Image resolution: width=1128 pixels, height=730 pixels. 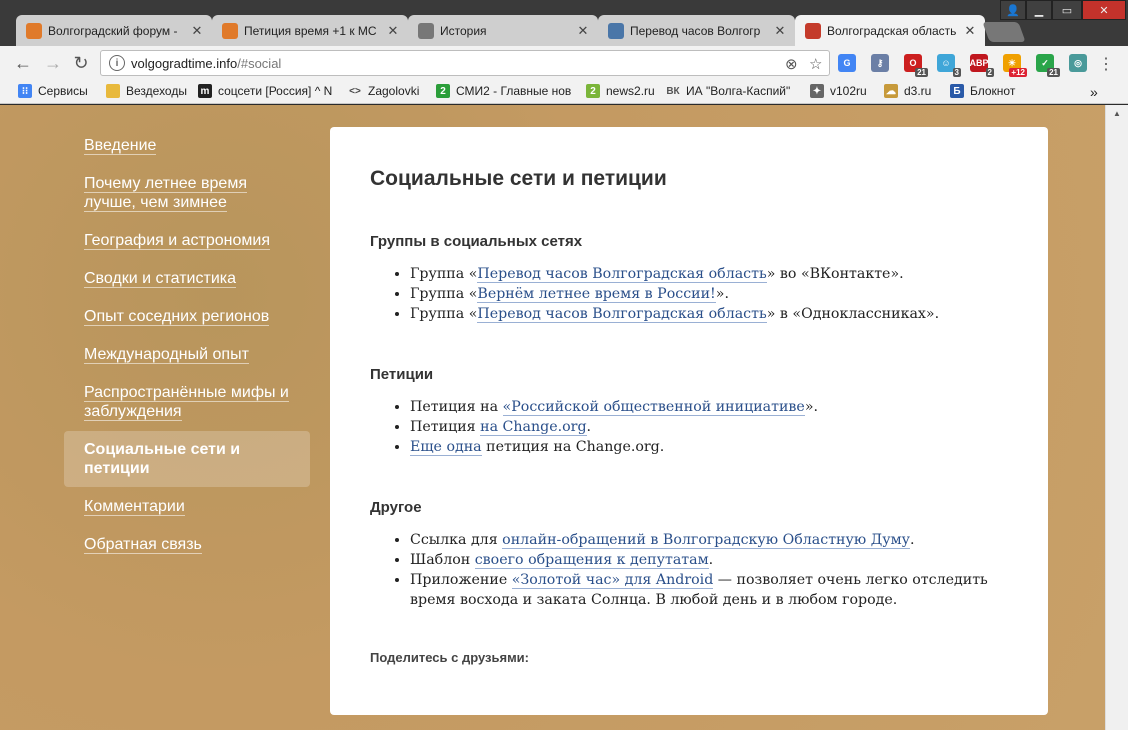 I want to click on tab-title: Перевод часов Волгогр, so click(x=695, y=30).